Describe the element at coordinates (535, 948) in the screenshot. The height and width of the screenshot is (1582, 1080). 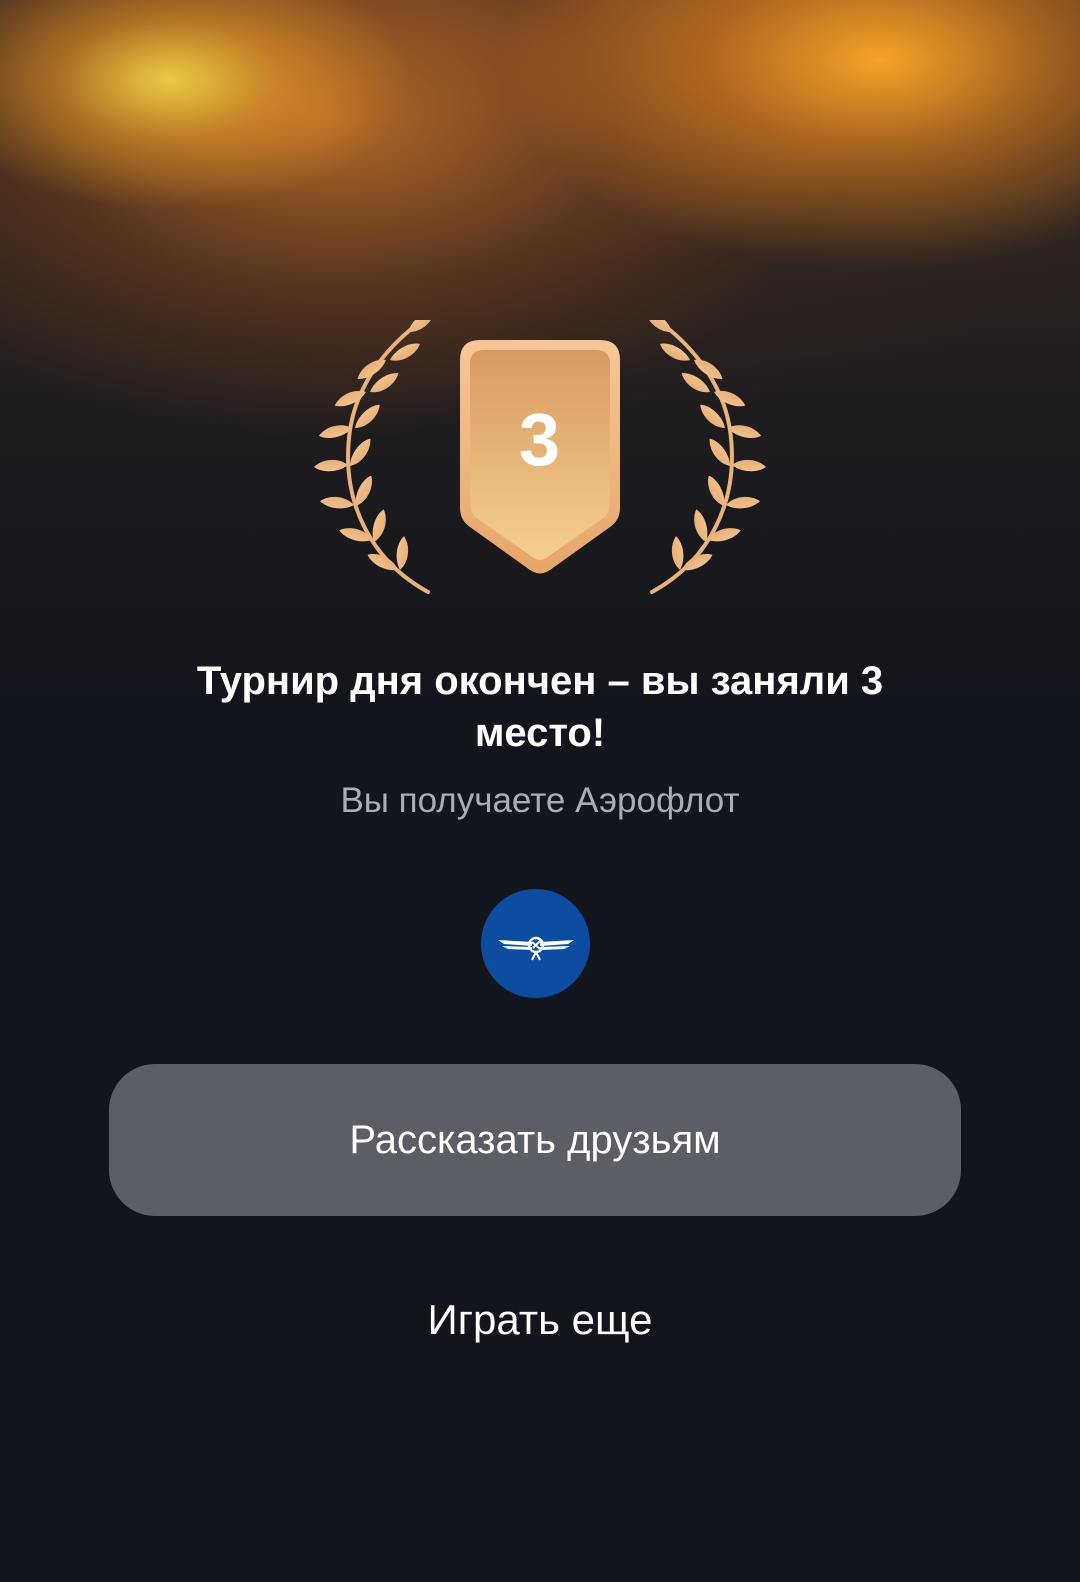
I see `aeroflot-wings-icon` at that location.